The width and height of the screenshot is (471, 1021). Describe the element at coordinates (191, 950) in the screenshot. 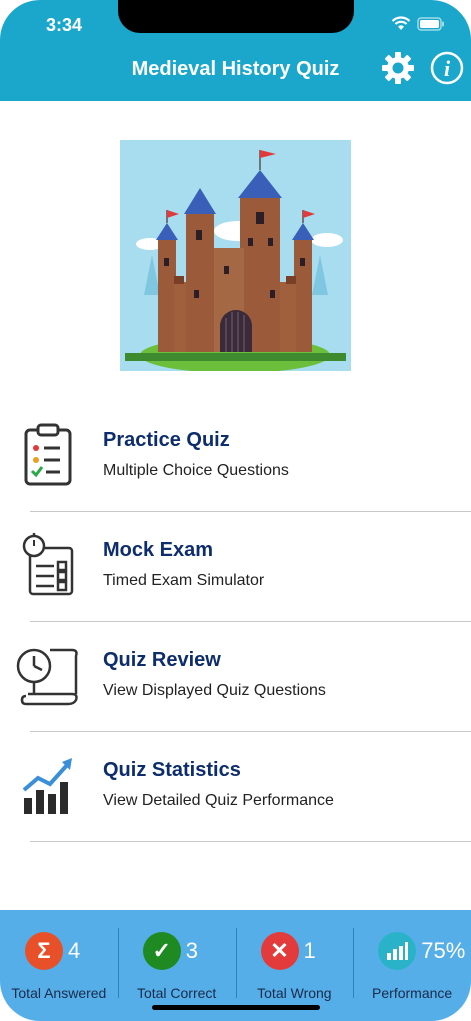

I see `stat-value: 3` at that location.